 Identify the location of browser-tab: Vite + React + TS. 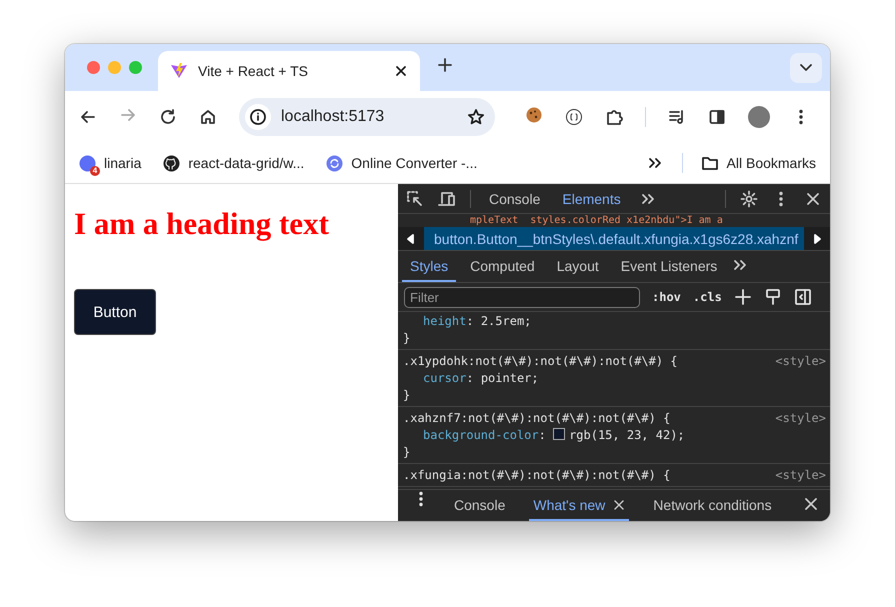
(289, 71).